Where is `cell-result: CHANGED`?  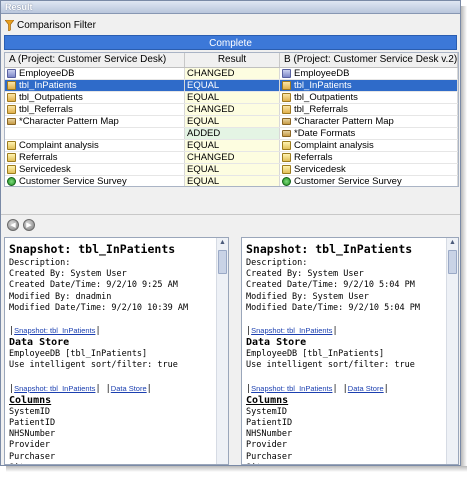 cell-result: CHANGED is located at coordinates (232, 157).